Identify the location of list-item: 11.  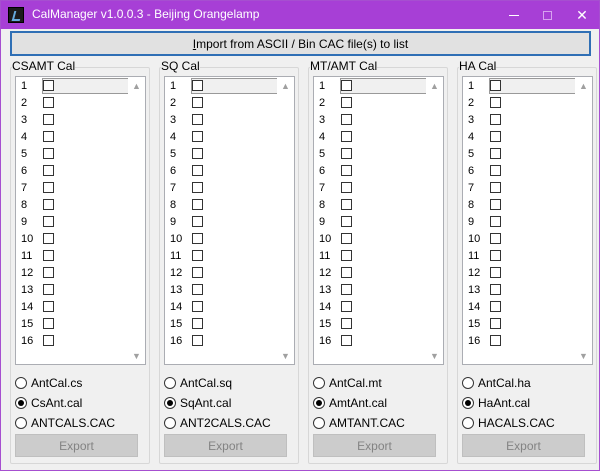
(73, 256).